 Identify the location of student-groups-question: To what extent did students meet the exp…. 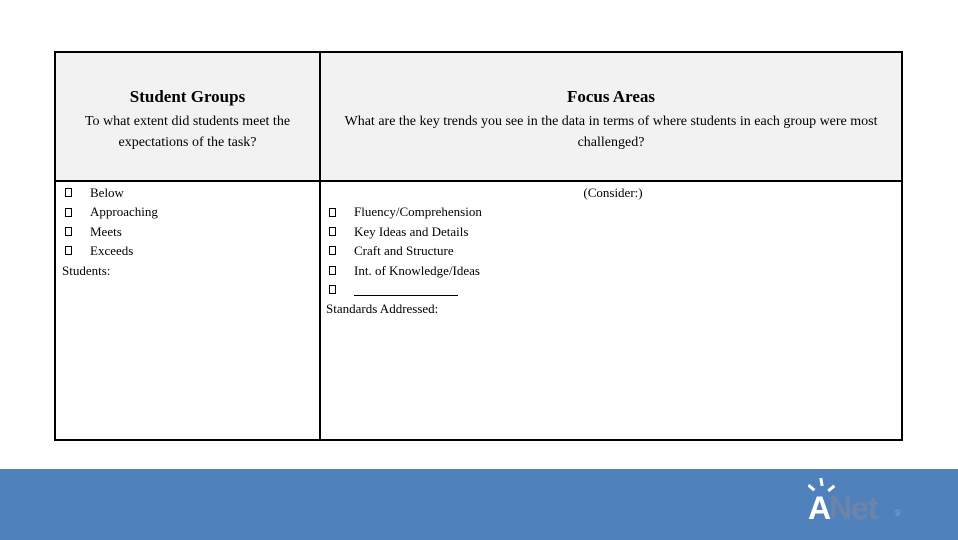
(187, 132).